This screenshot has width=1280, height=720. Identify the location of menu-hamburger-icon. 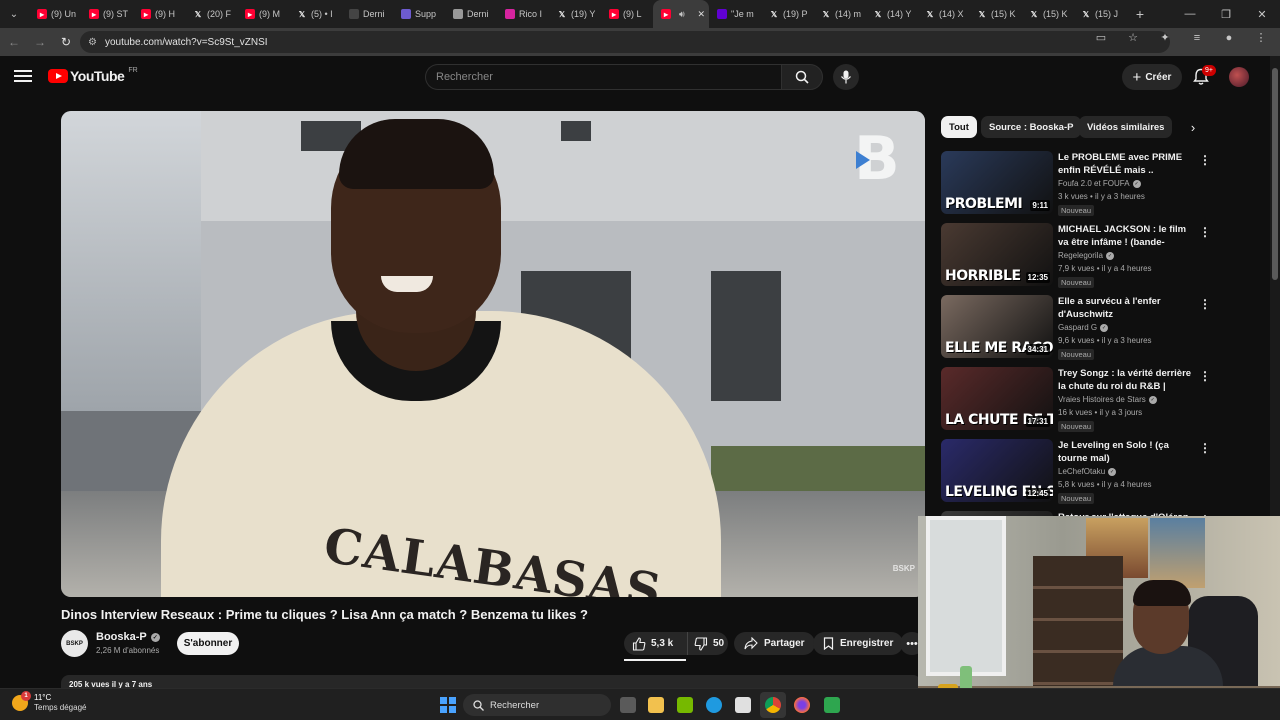
(23, 76).